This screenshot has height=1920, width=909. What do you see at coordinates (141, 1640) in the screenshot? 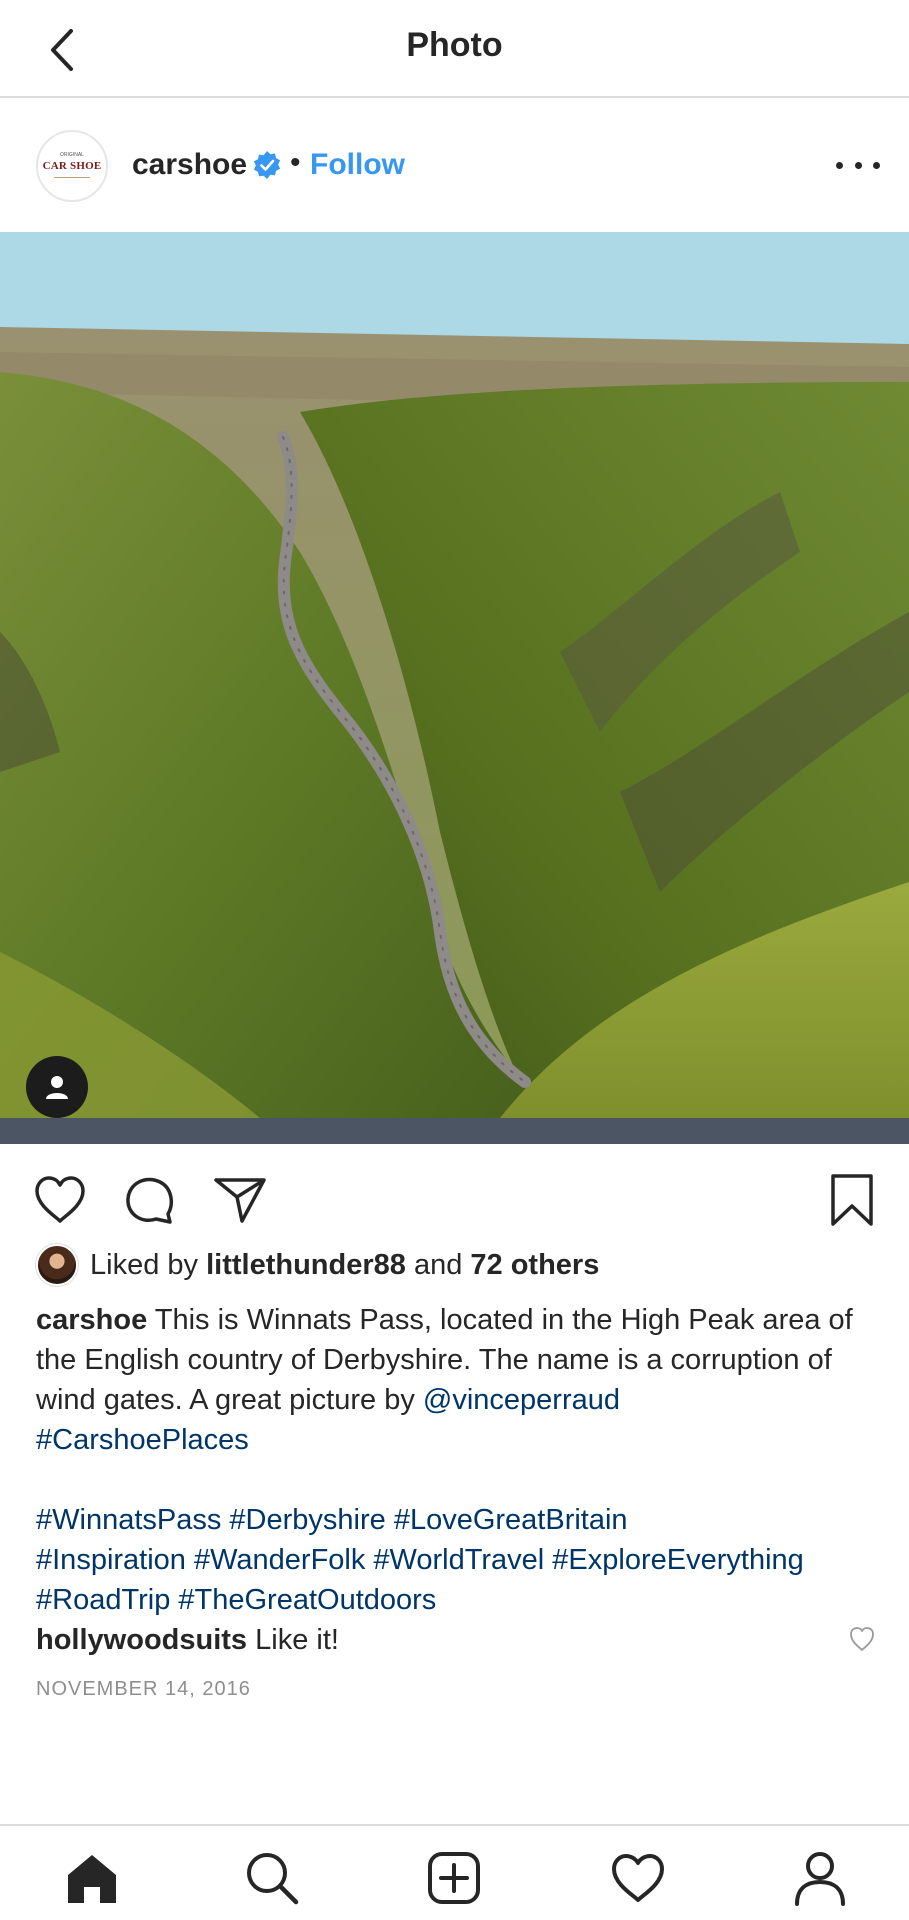
I see `comment-username: hollywoodsuits` at bounding box center [141, 1640].